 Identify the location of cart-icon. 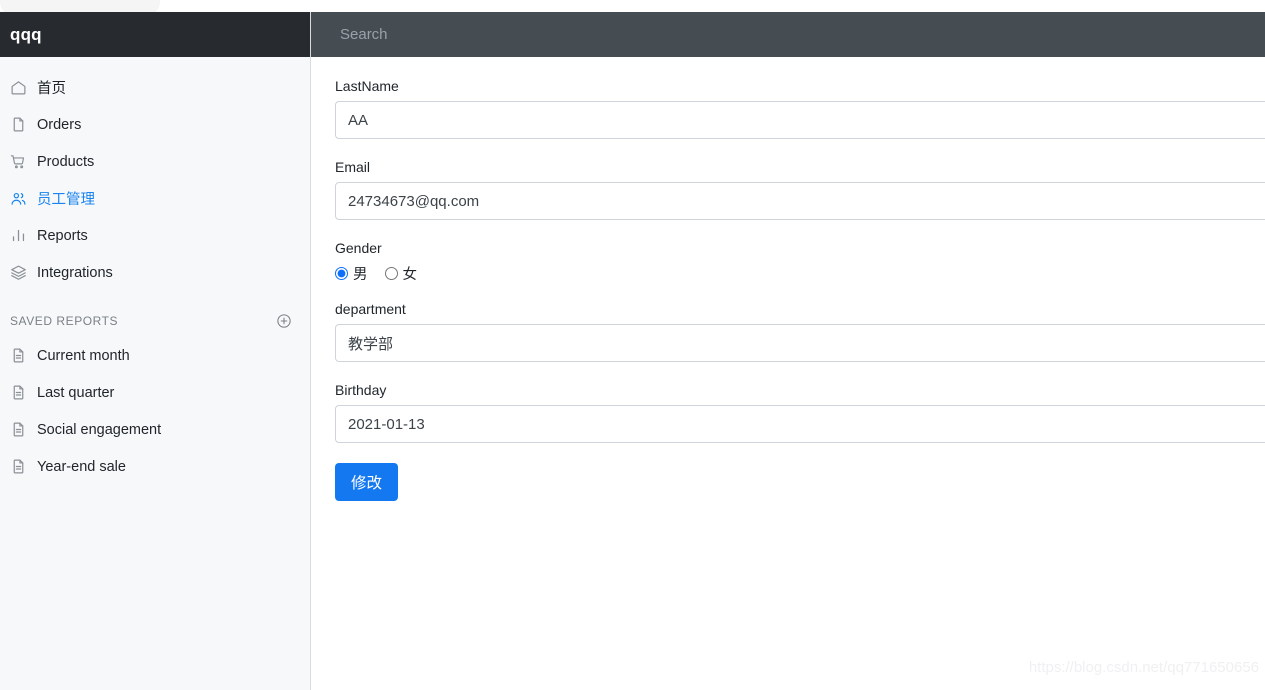
(18, 161).